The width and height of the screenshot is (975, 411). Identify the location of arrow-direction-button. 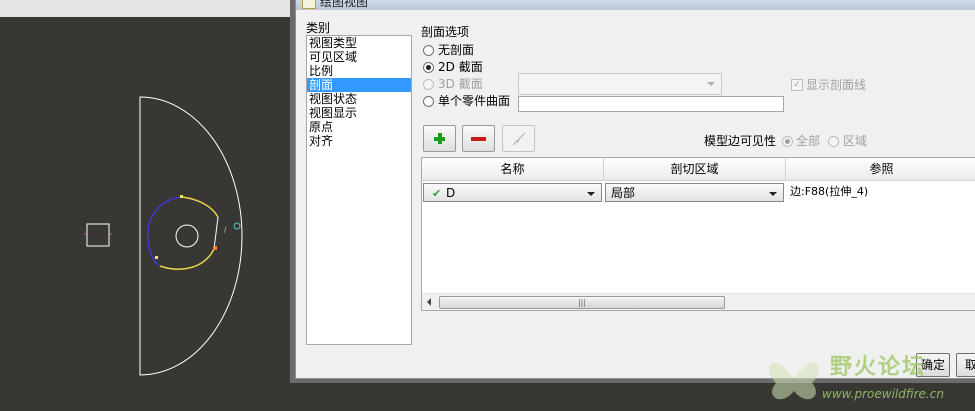
(518, 138).